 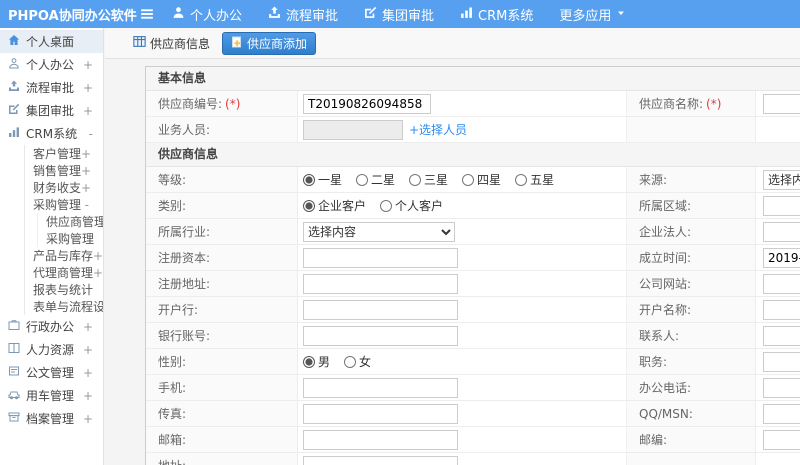 I want to click on sidebar-item-reports-stats: 报表与统计, so click(x=64, y=289).